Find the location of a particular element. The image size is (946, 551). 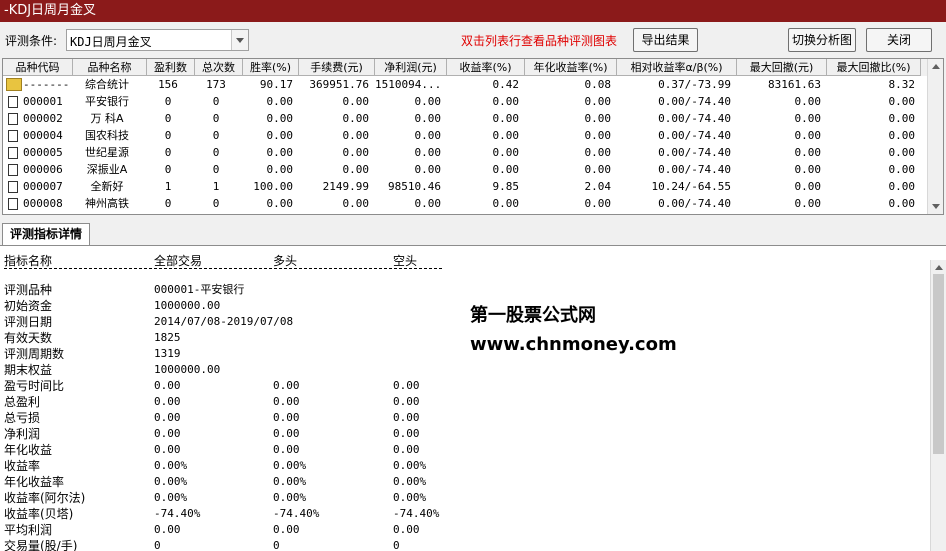

column-header: 盈利数 is located at coordinates (171, 67).